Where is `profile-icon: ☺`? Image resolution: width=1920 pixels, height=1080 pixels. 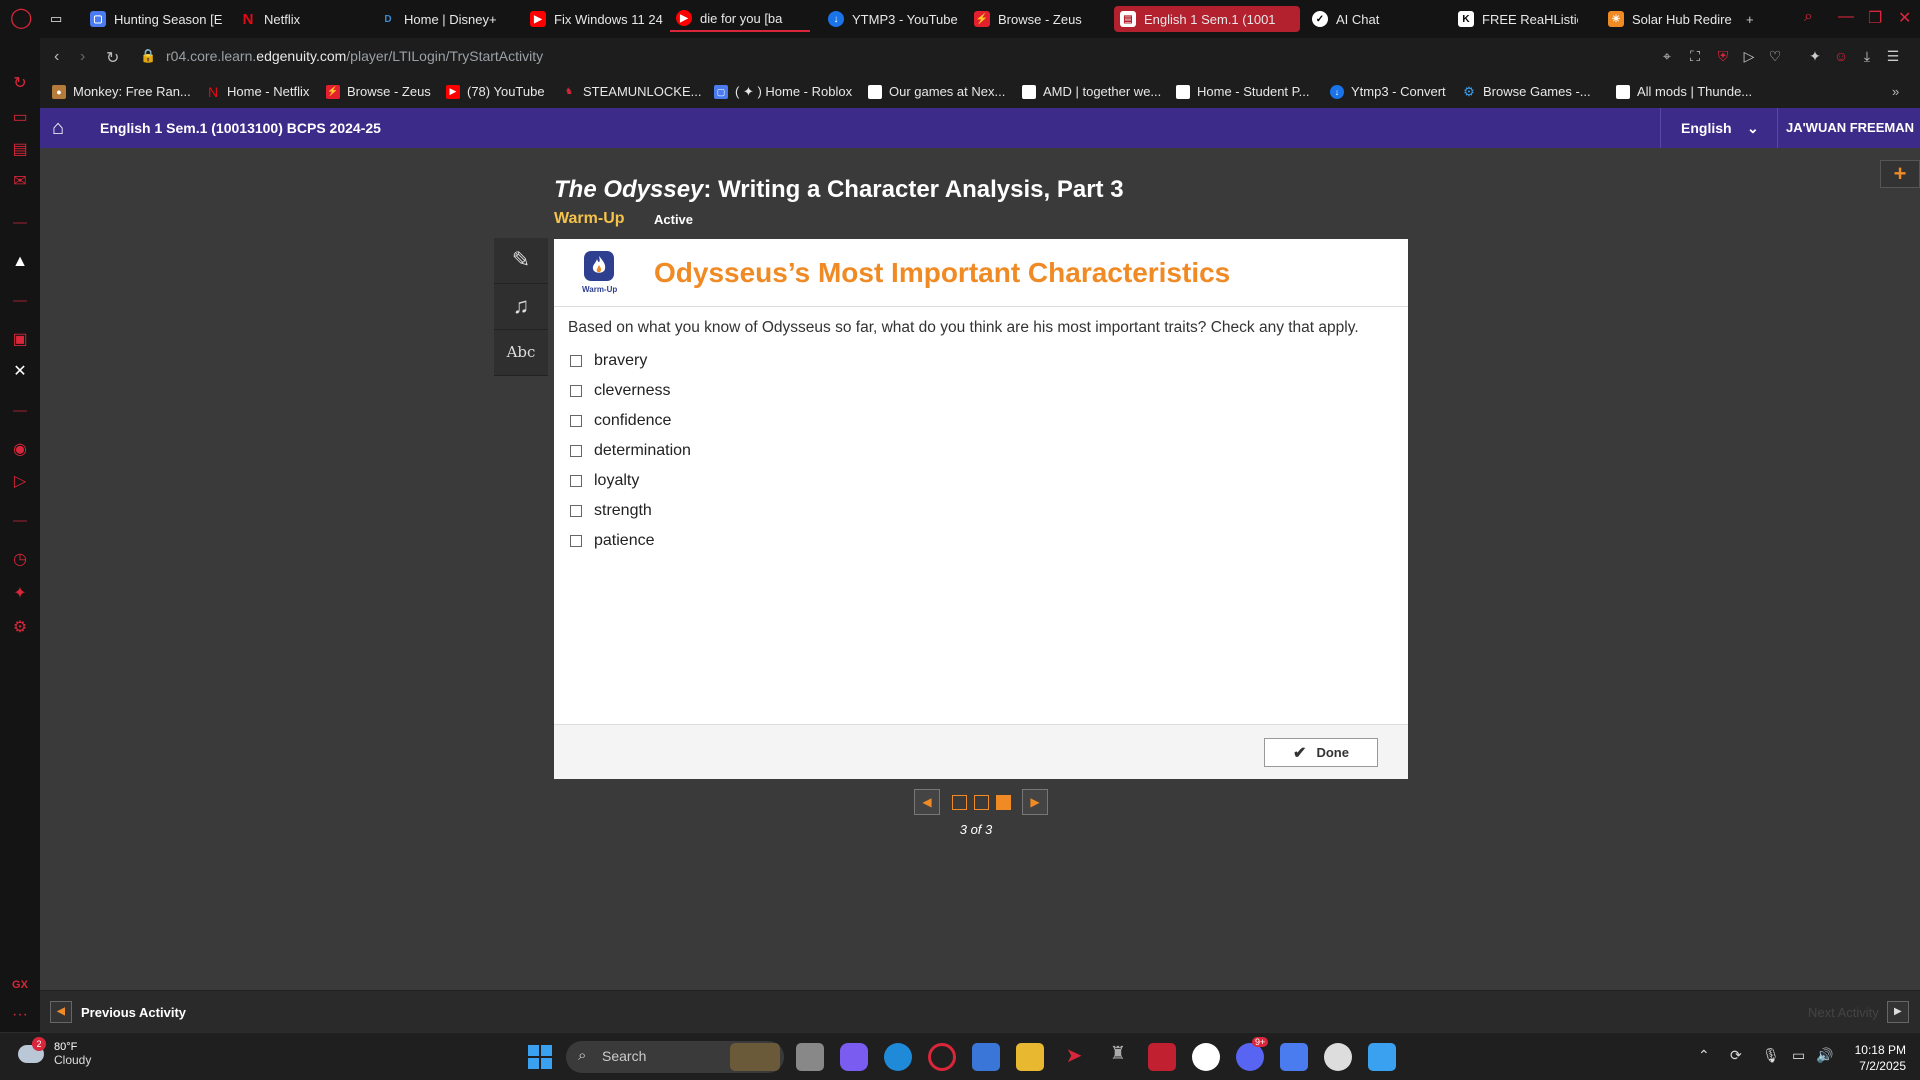
profile-icon: ☺ is located at coordinates (1841, 57).